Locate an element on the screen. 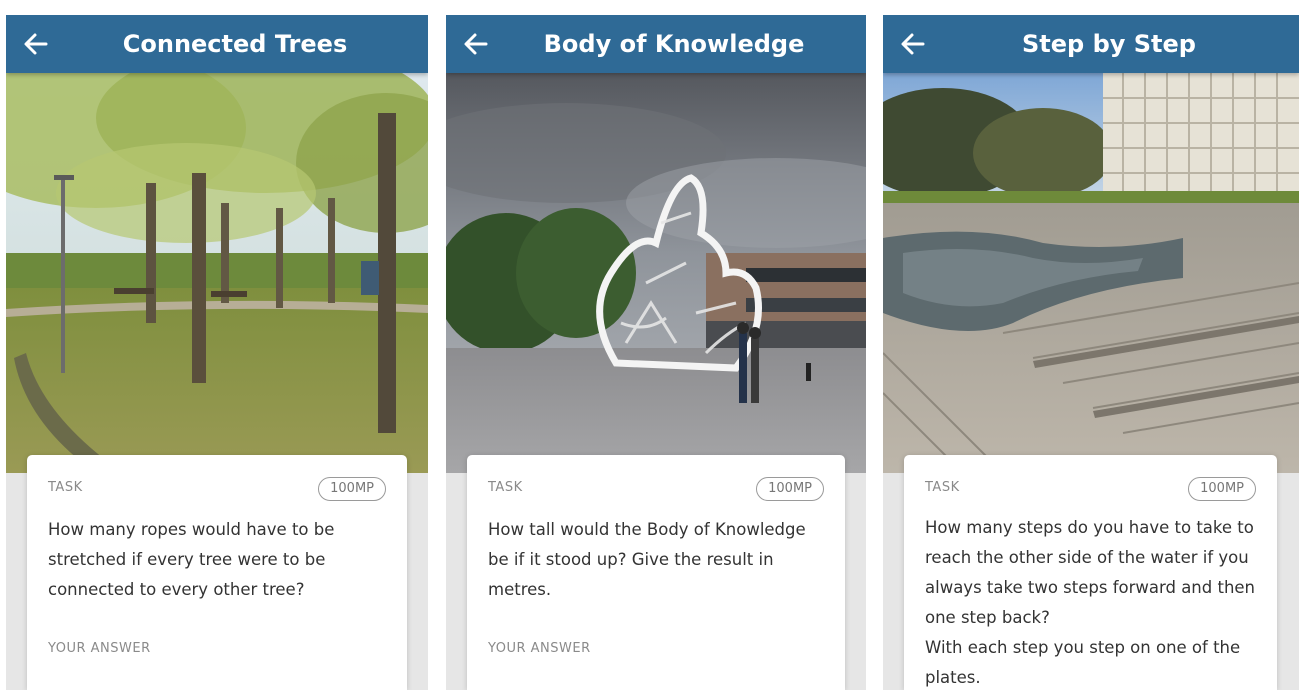 The height and width of the screenshot is (690, 1299). app-bar: Connected Trees is located at coordinates (217, 44).